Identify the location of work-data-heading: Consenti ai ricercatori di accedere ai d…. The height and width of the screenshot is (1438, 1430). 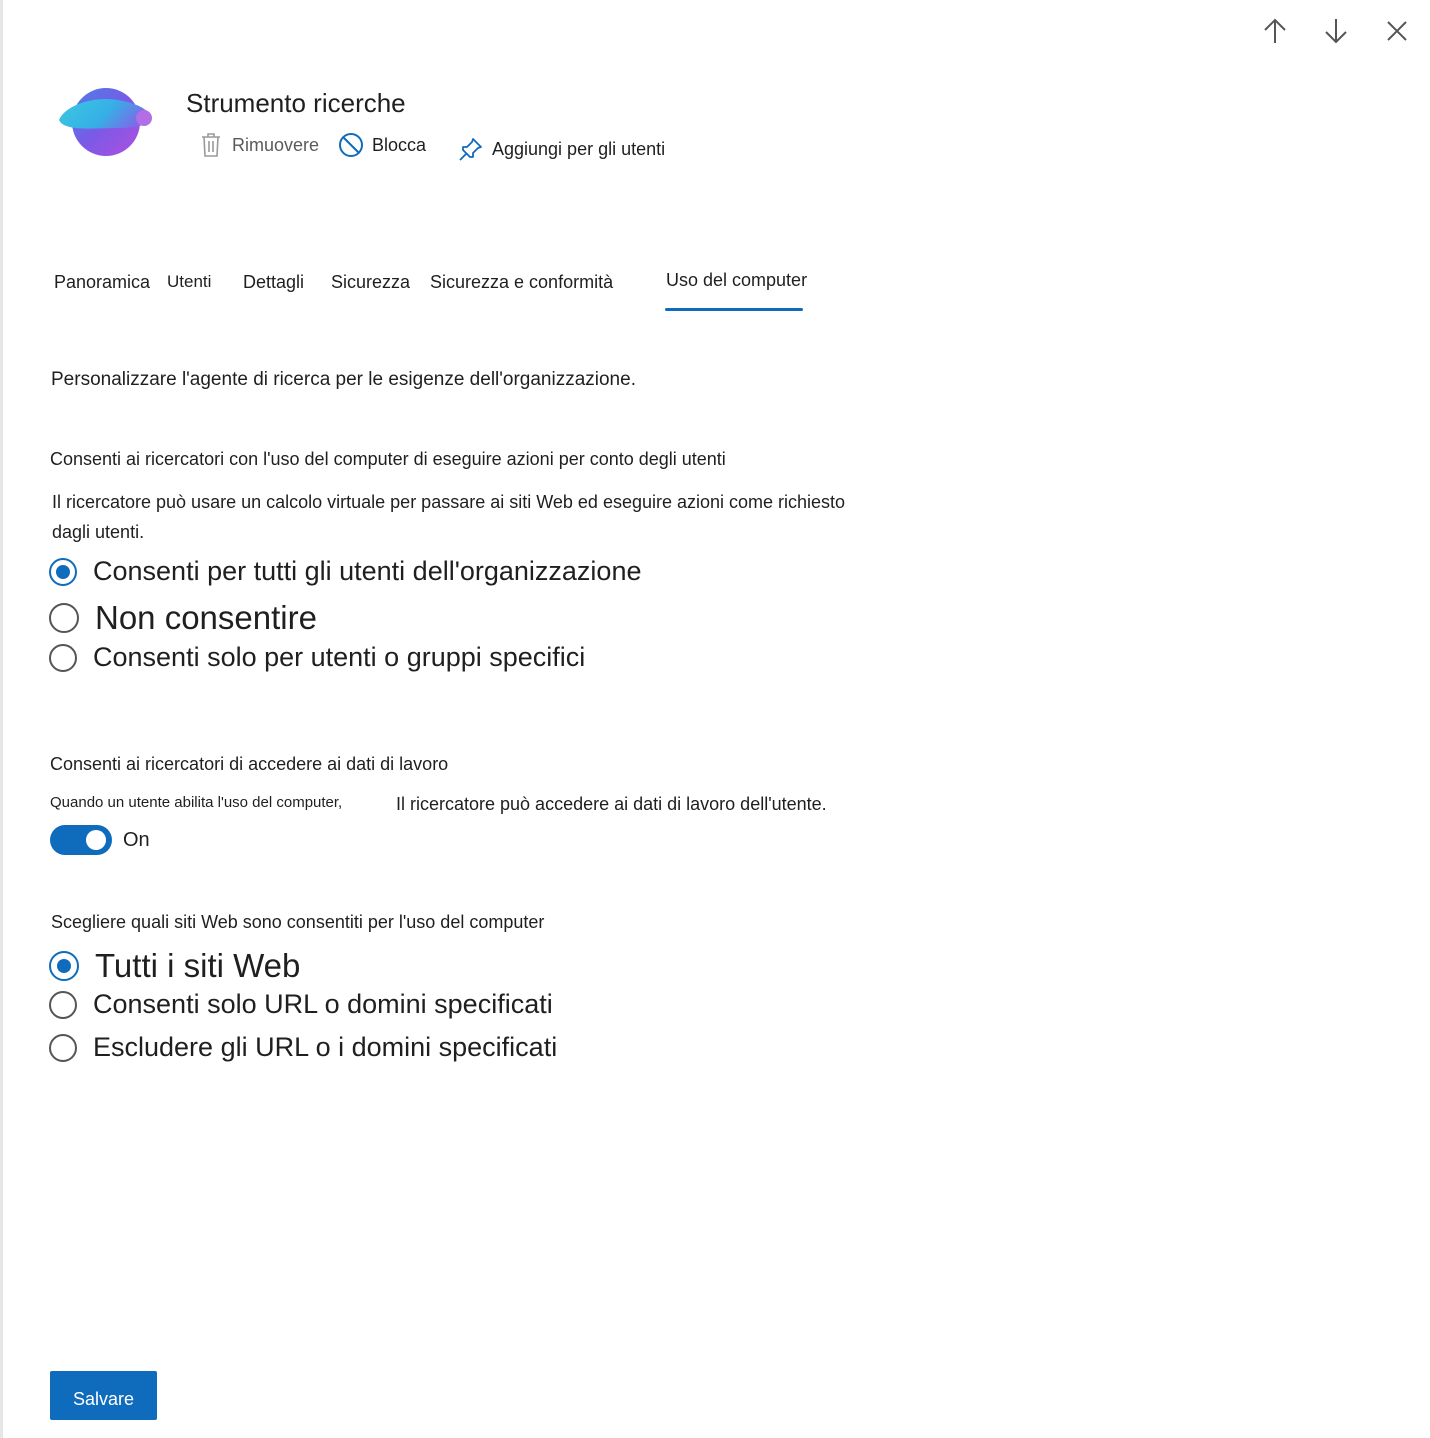
(249, 764).